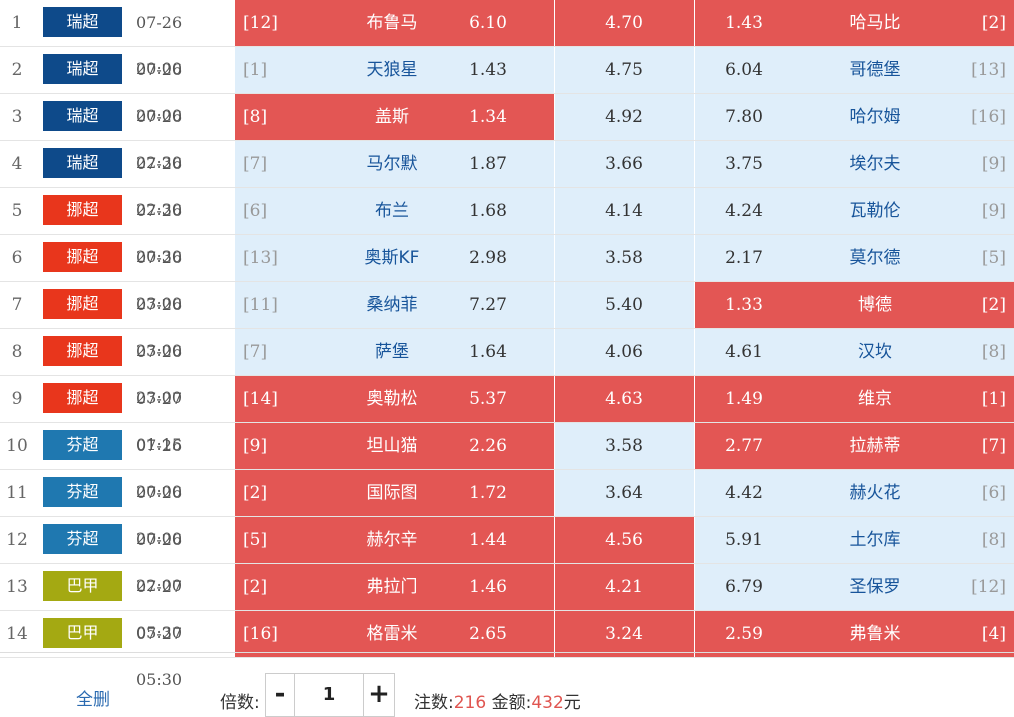 Image resolution: width=1014 pixels, height=717 pixels. I want to click on home-odds: 1.44, so click(488, 540).